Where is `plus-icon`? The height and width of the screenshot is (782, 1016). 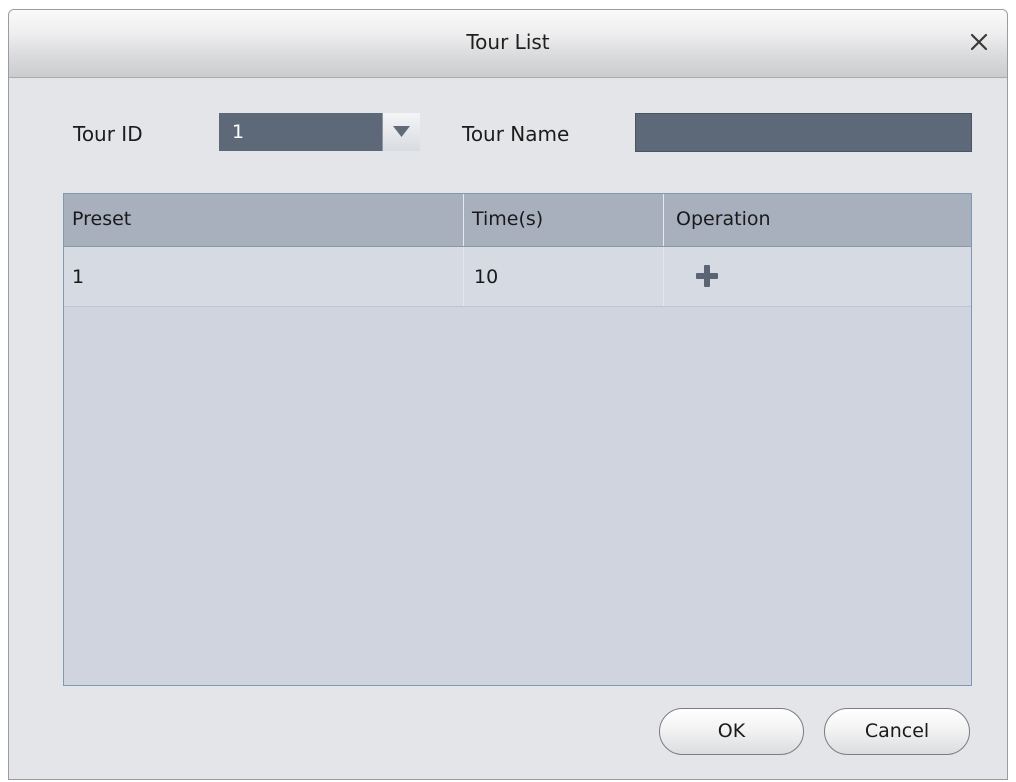 plus-icon is located at coordinates (707, 276).